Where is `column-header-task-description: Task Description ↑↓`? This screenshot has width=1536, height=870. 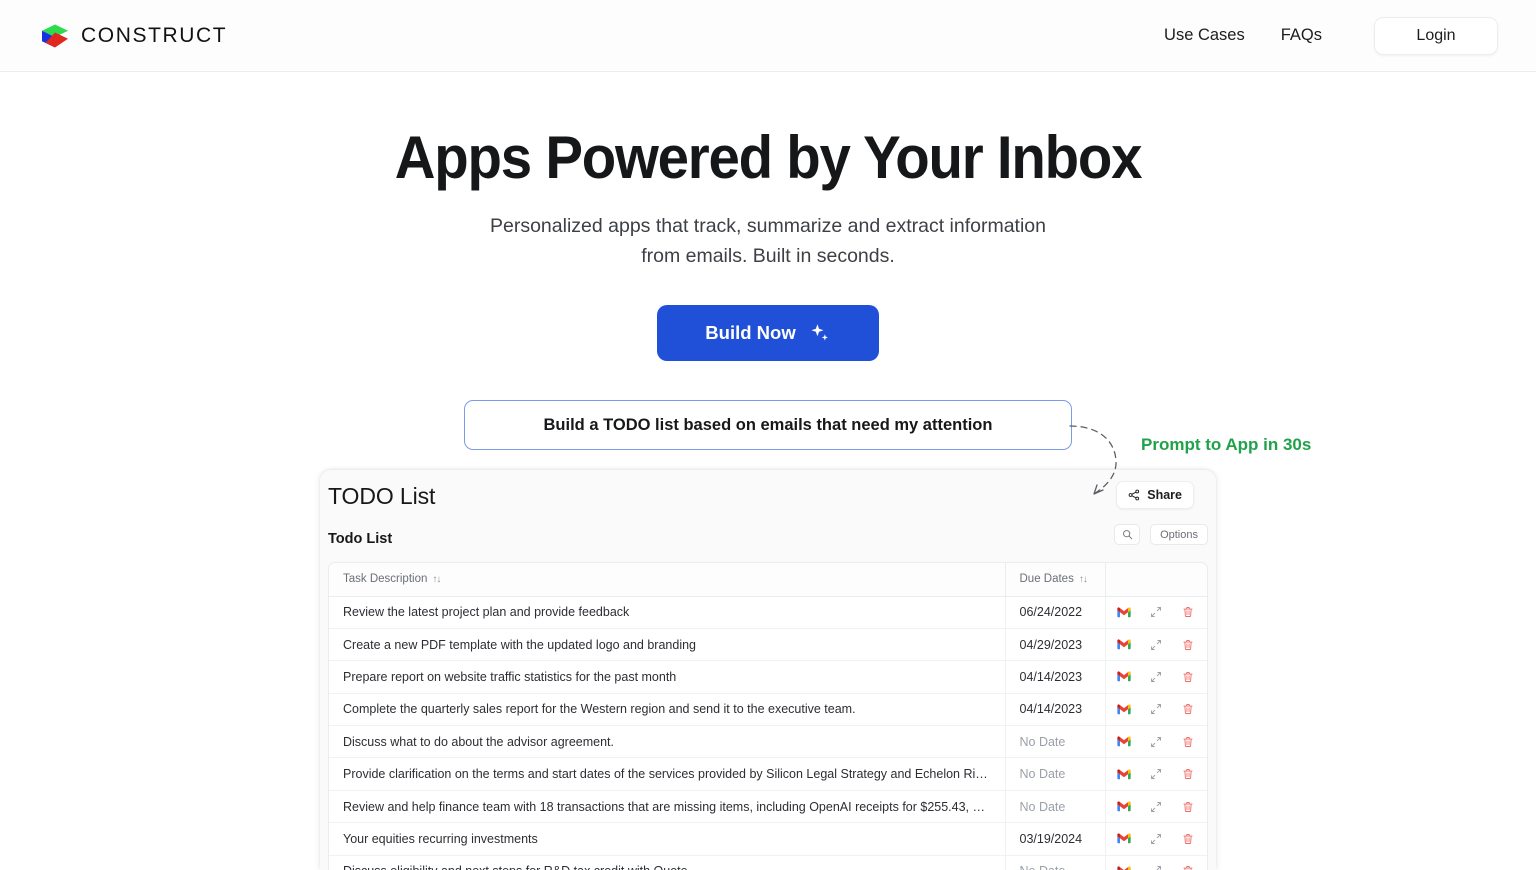
column-header-task-description: Task Description ↑↓ is located at coordinates (667, 580).